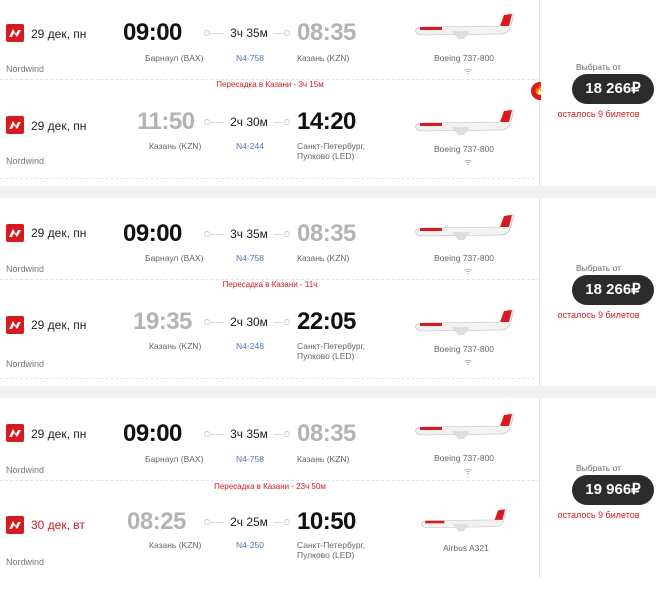 The height and width of the screenshot is (594, 656). What do you see at coordinates (250, 545) in the screenshot?
I see `flight-number: N4-250` at bounding box center [250, 545].